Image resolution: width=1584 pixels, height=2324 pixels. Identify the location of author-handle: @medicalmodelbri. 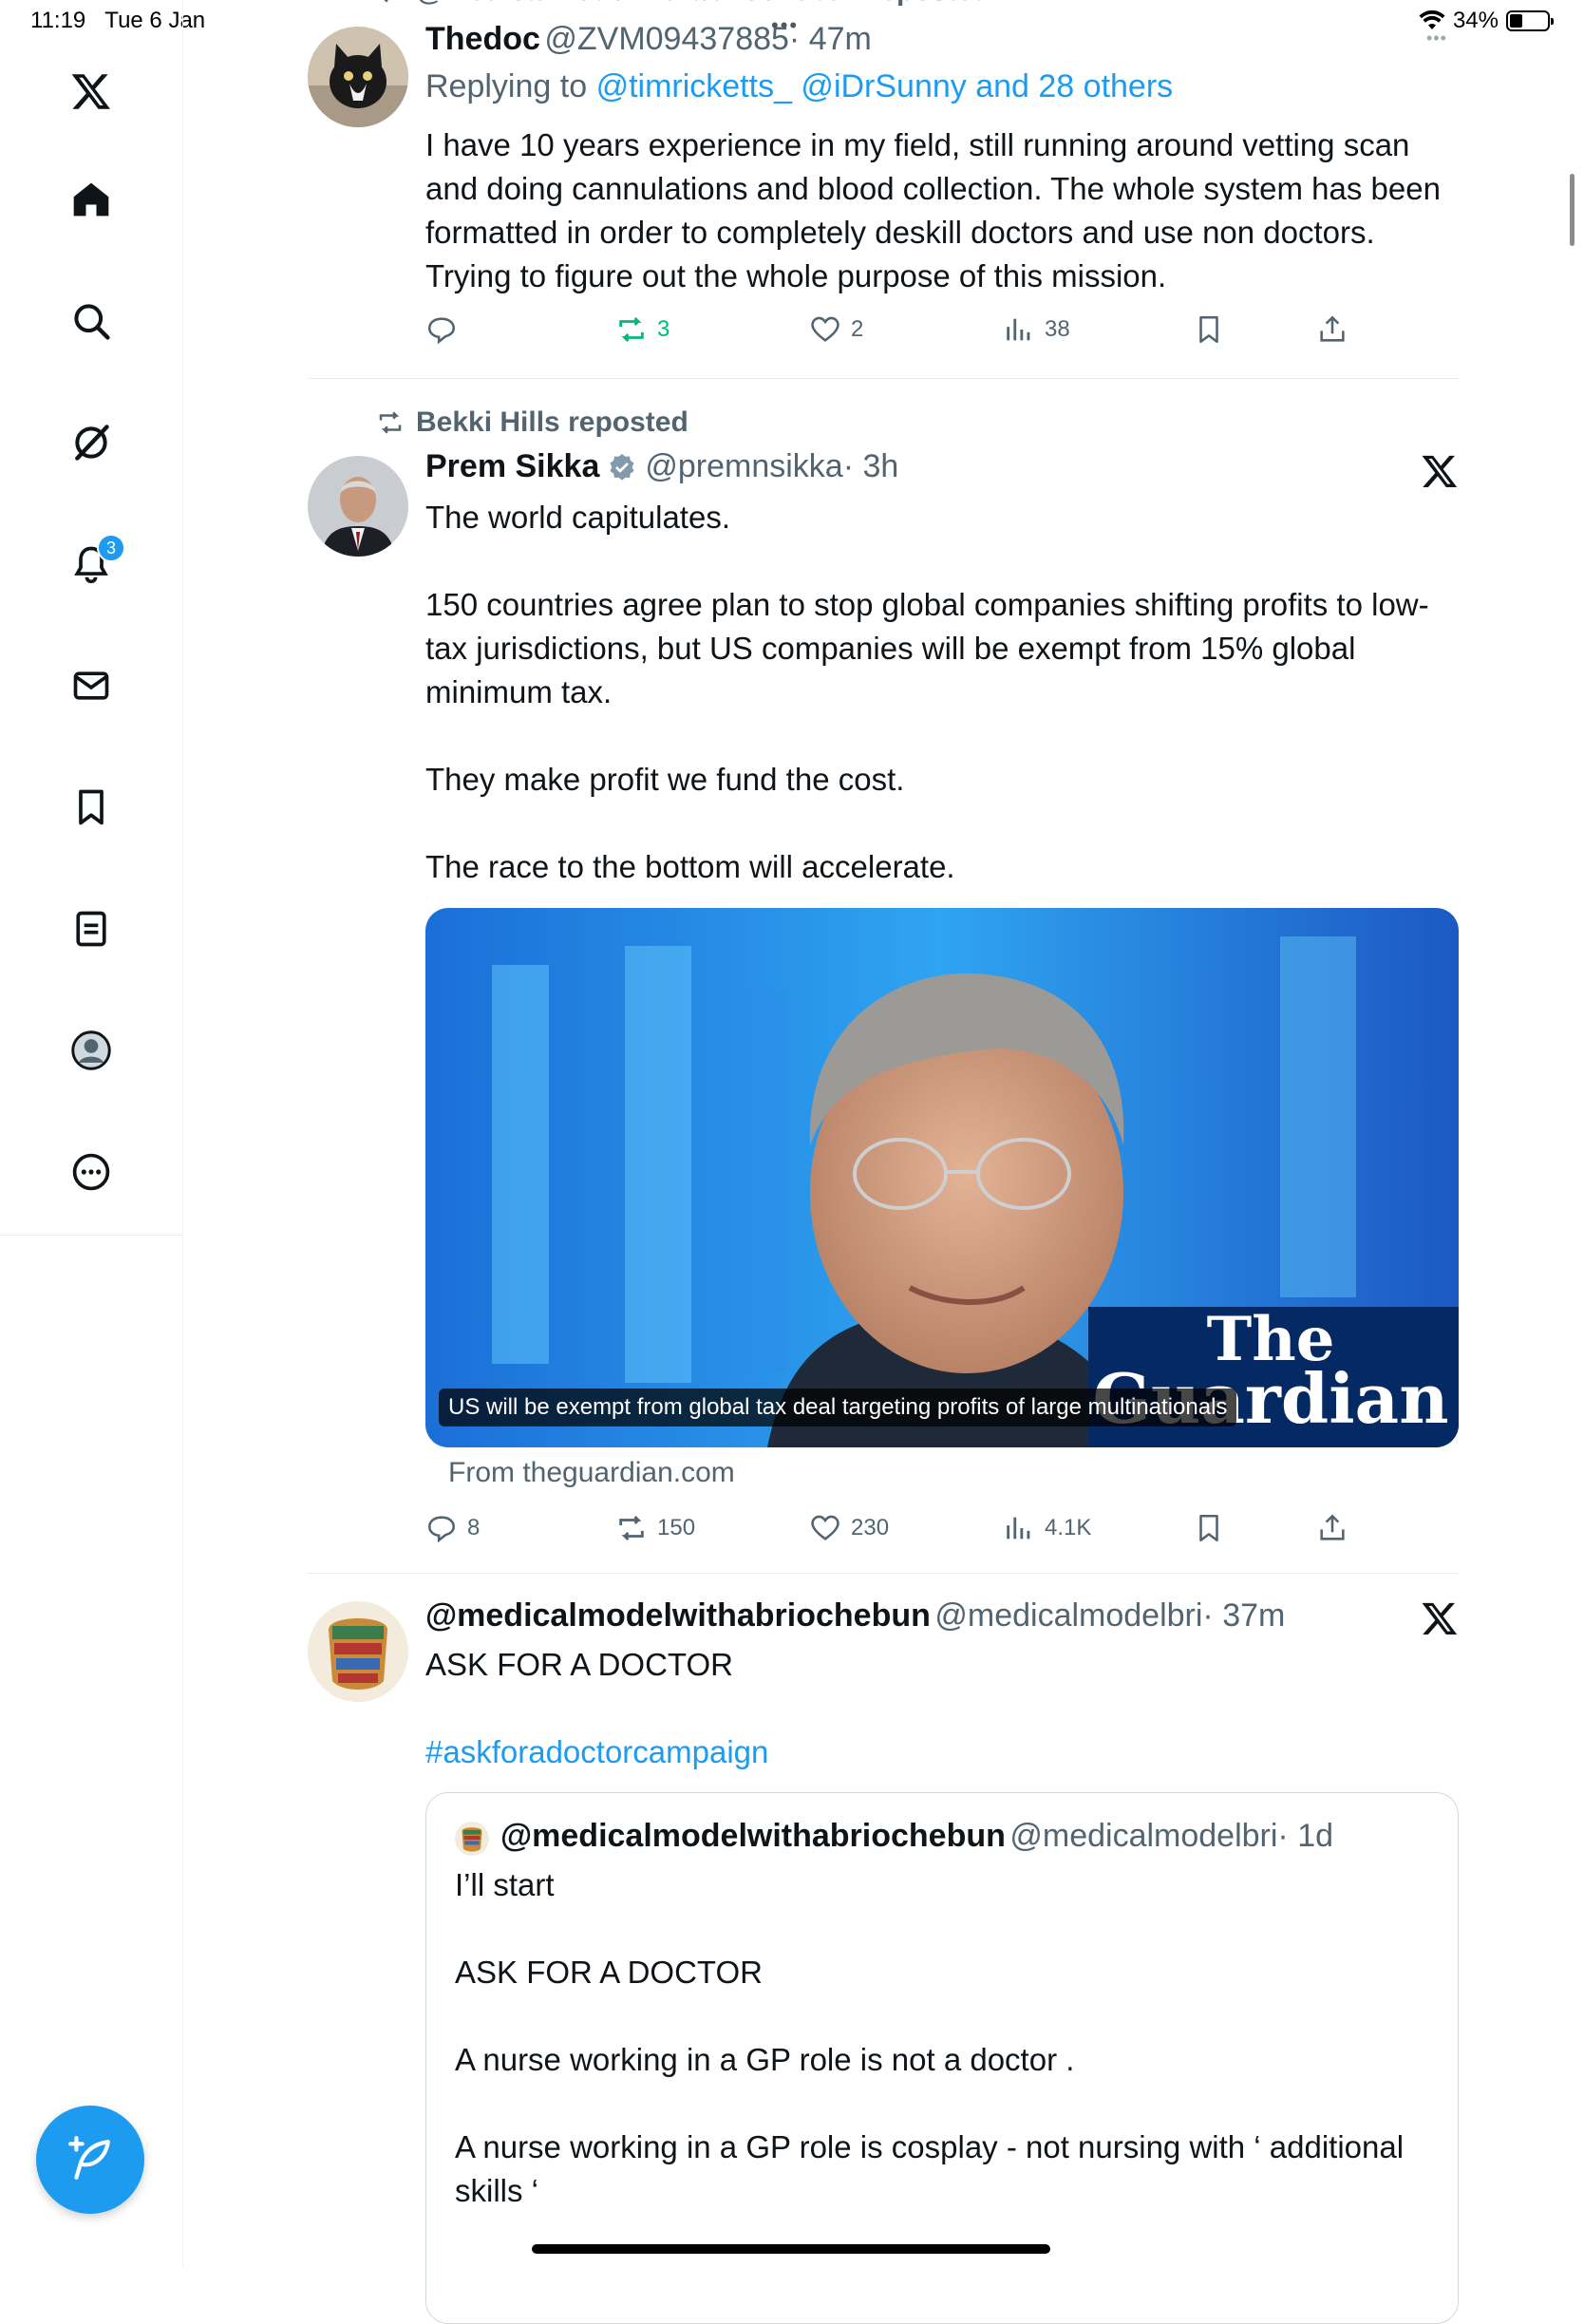
(1068, 1615).